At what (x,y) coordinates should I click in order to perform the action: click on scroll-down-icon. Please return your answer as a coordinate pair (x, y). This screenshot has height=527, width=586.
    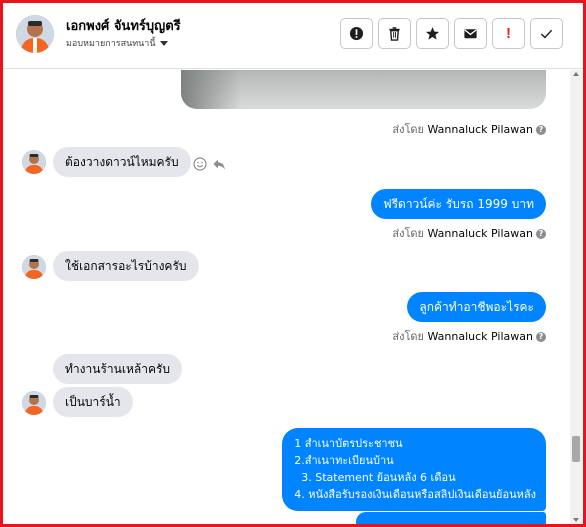
    Looking at the image, I should click on (576, 520).